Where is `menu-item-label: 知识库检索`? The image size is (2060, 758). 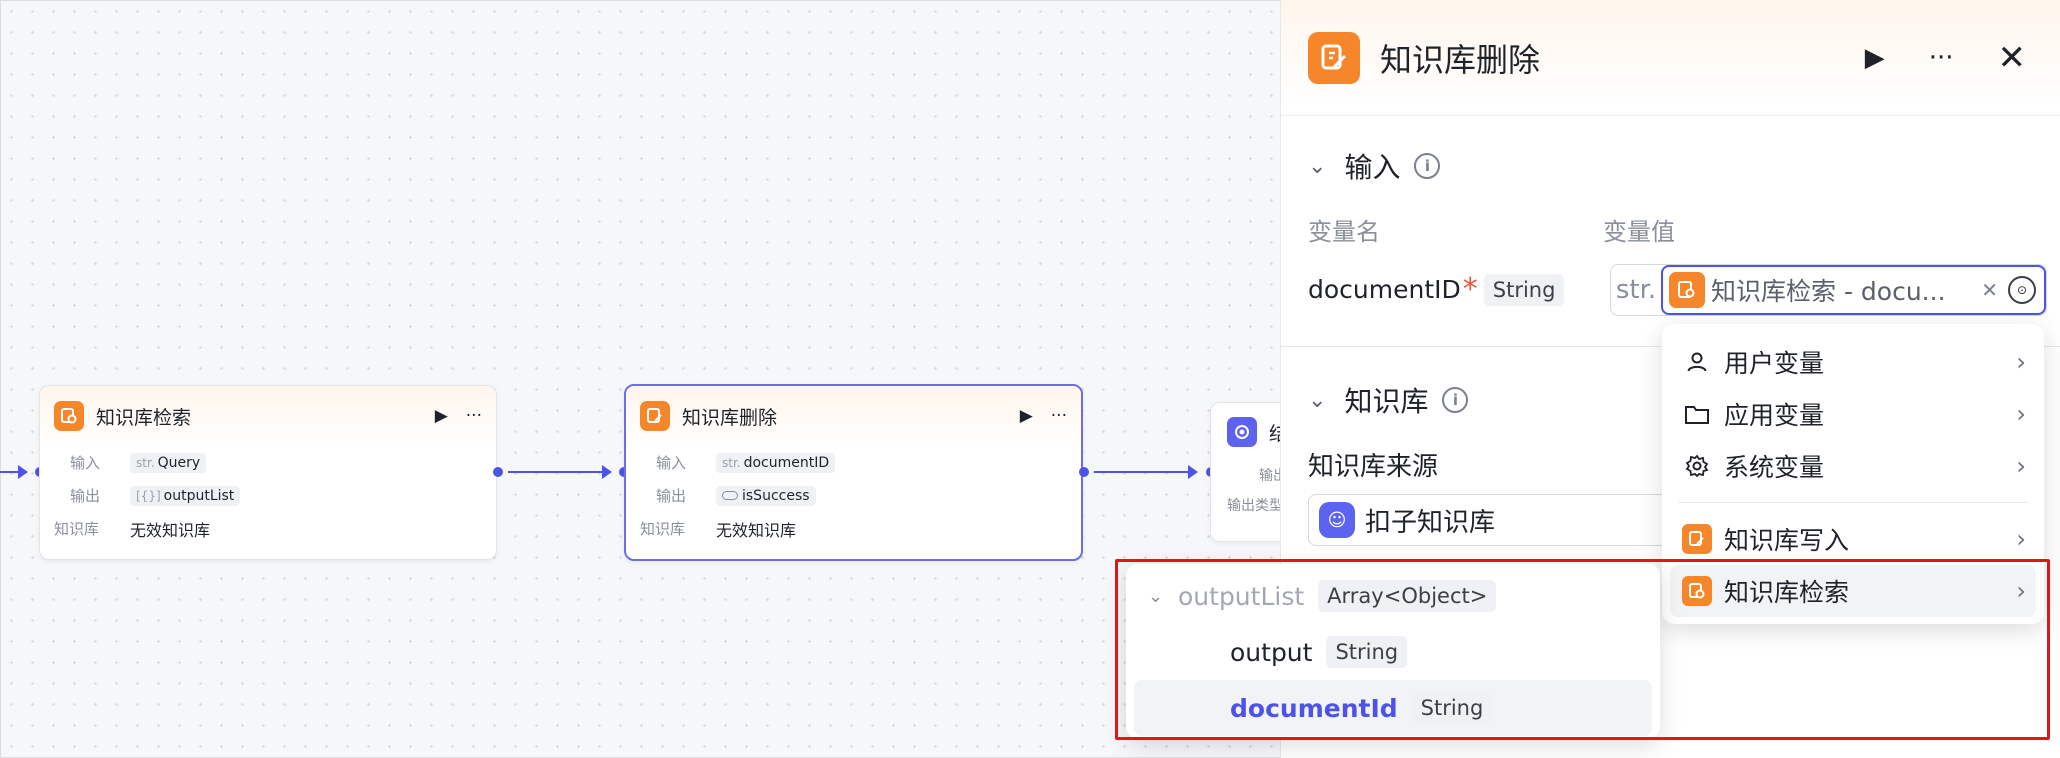 menu-item-label: 知识库检索 is located at coordinates (1787, 592).